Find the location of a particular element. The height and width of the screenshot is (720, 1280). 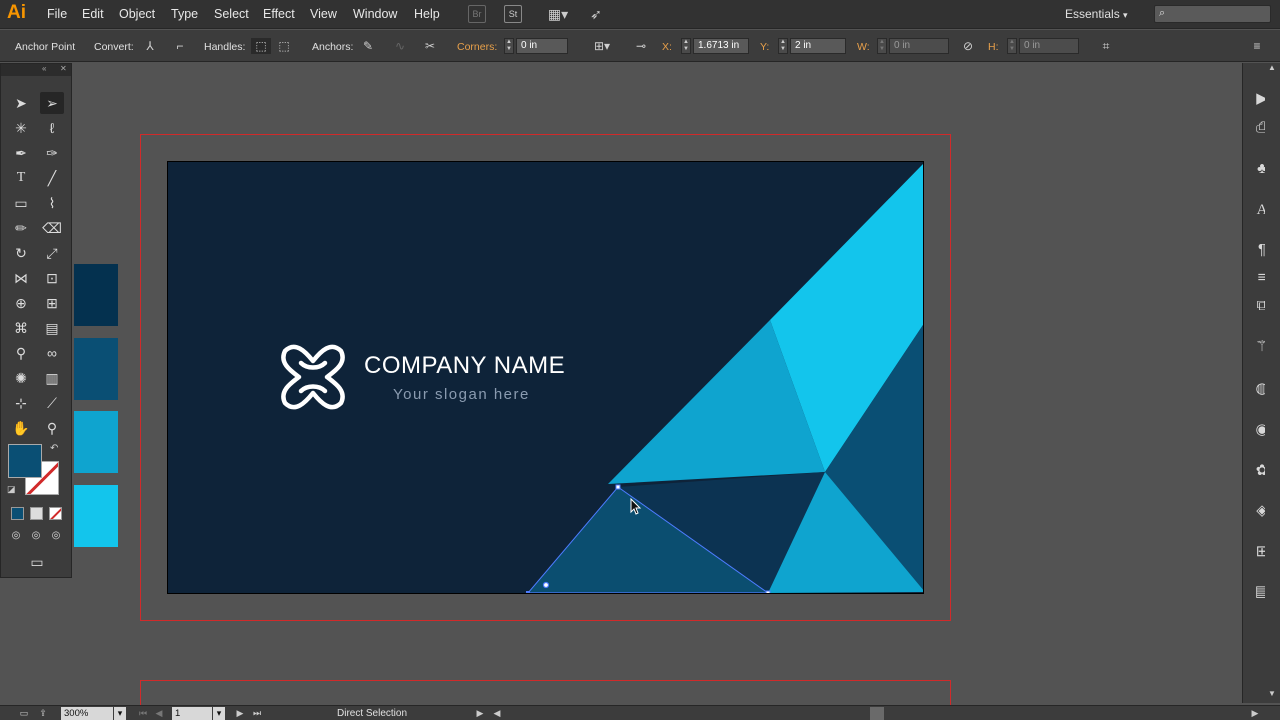

rotate-tool-icon: ↻ is located at coordinates (21, 253).